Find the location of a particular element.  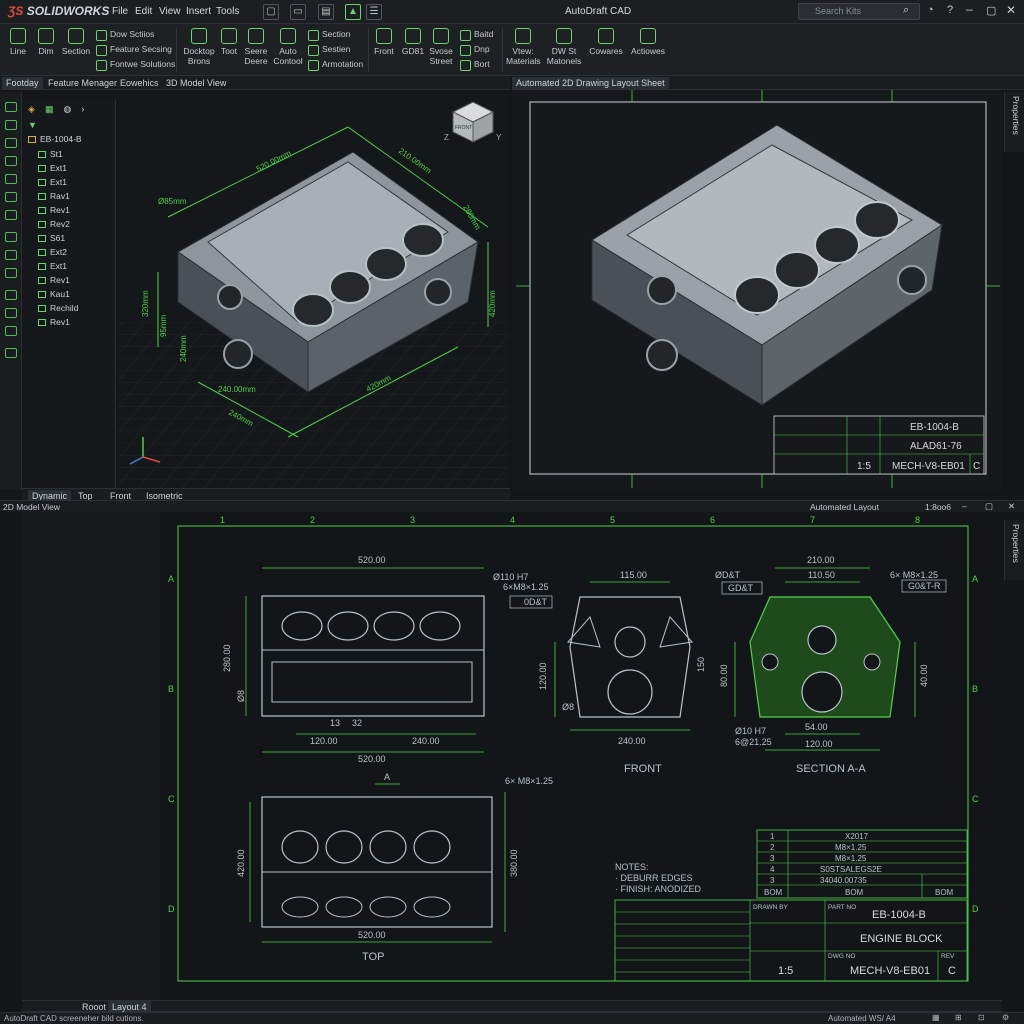

docktop-button: Docktop Brons is located at coordinates (199, 50).